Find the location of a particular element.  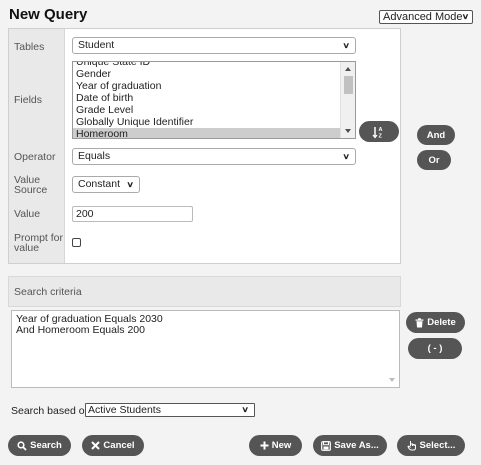

tables-label: Tables is located at coordinates (29, 47).